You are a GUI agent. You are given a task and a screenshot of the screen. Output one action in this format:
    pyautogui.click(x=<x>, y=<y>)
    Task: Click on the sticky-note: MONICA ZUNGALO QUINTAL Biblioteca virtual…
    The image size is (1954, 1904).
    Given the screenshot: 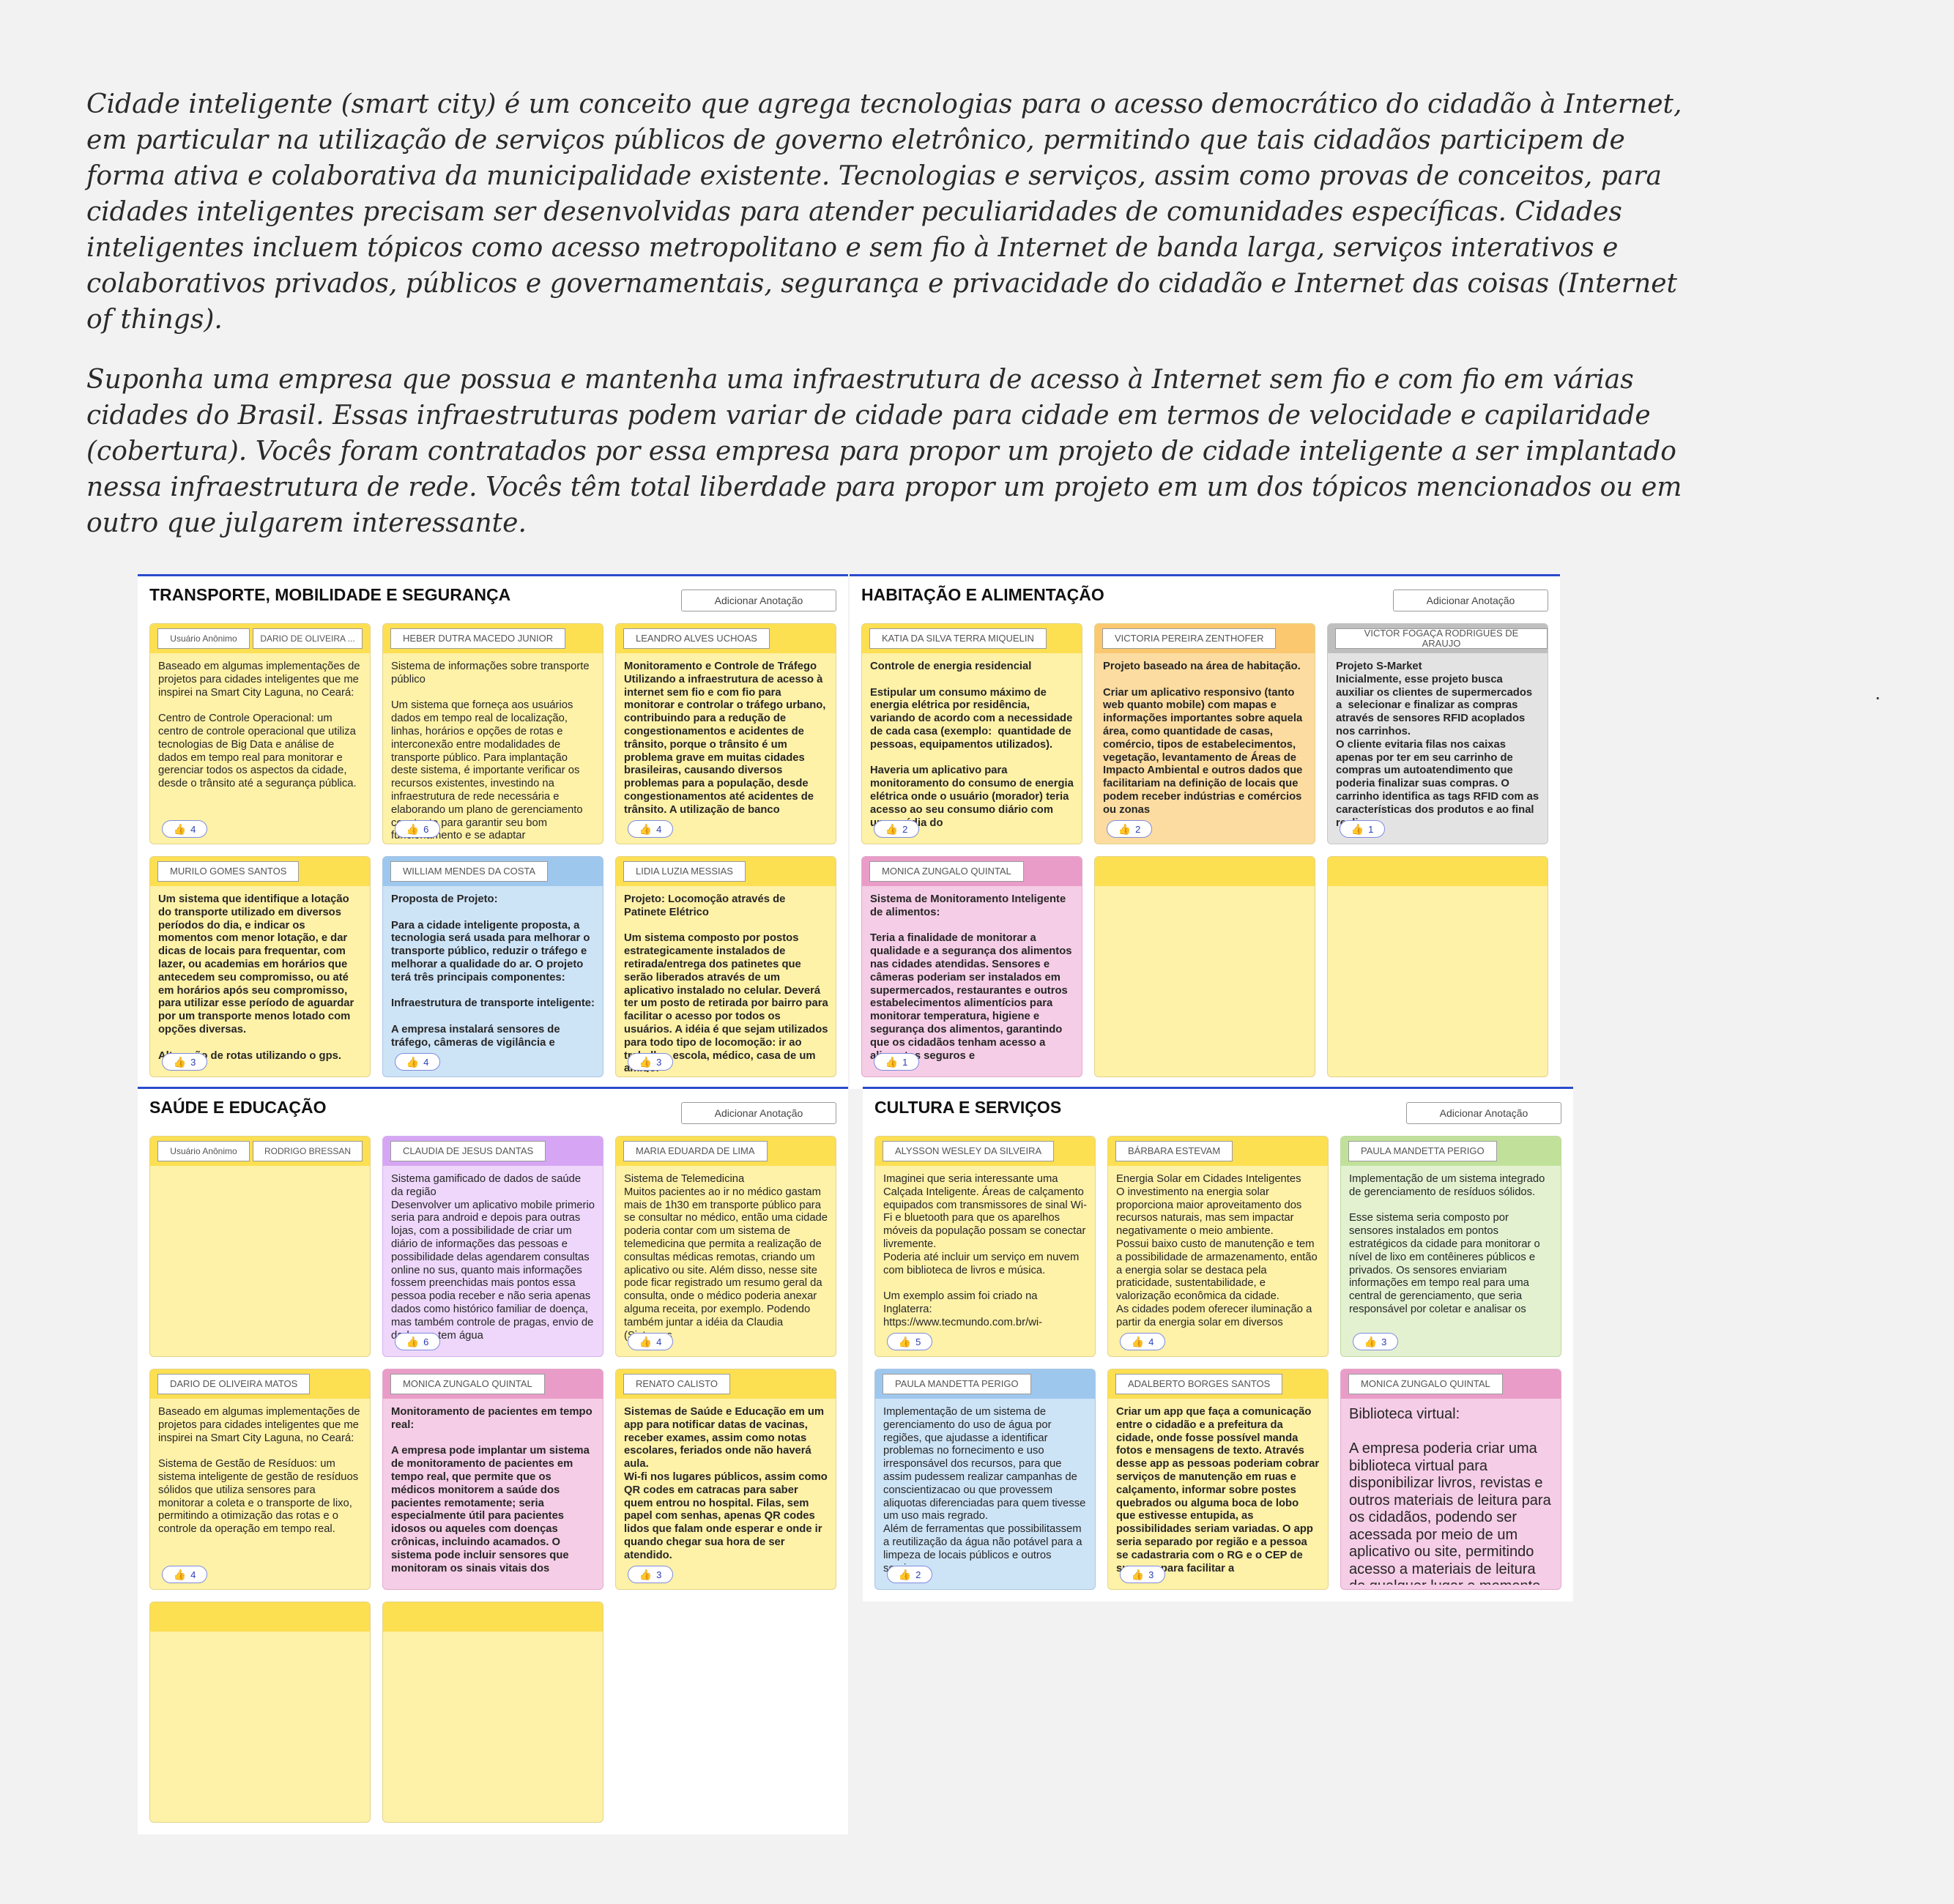 What is the action you would take?
    pyautogui.click(x=1450, y=1479)
    